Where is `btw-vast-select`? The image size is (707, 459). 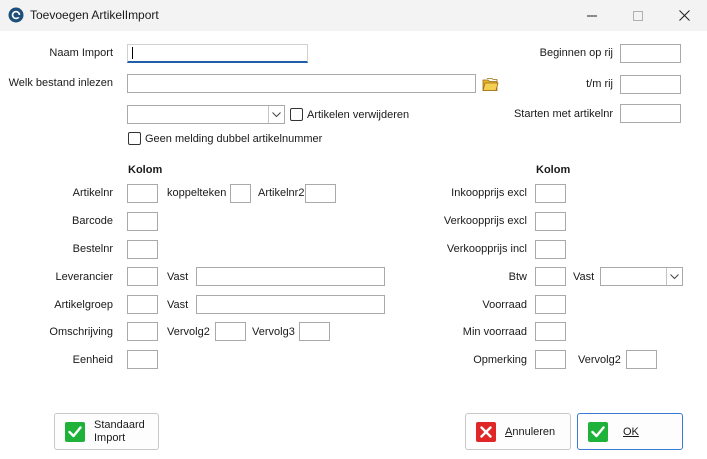 btw-vast-select is located at coordinates (641, 276).